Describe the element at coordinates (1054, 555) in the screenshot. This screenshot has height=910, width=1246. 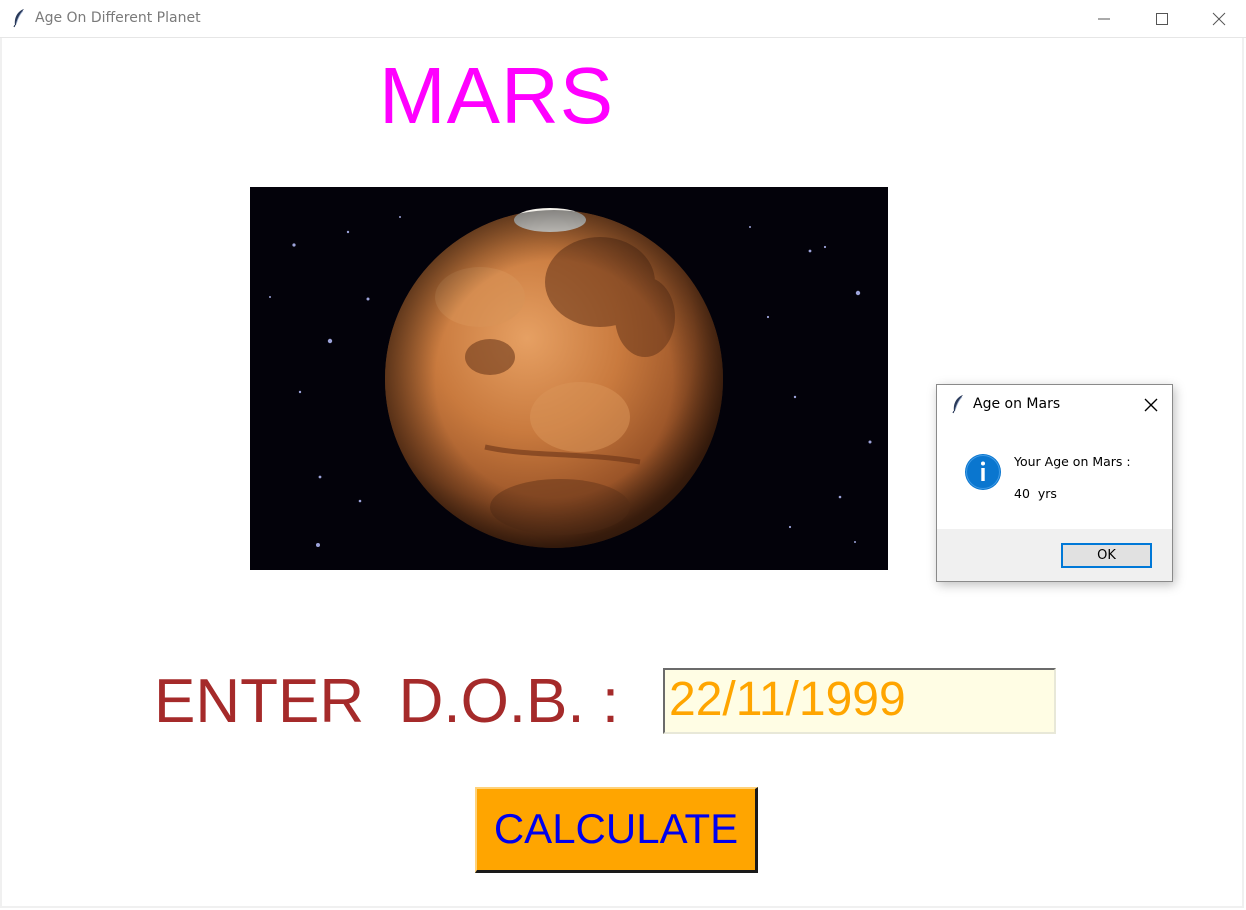
I see `dialog-footer: OK` at that location.